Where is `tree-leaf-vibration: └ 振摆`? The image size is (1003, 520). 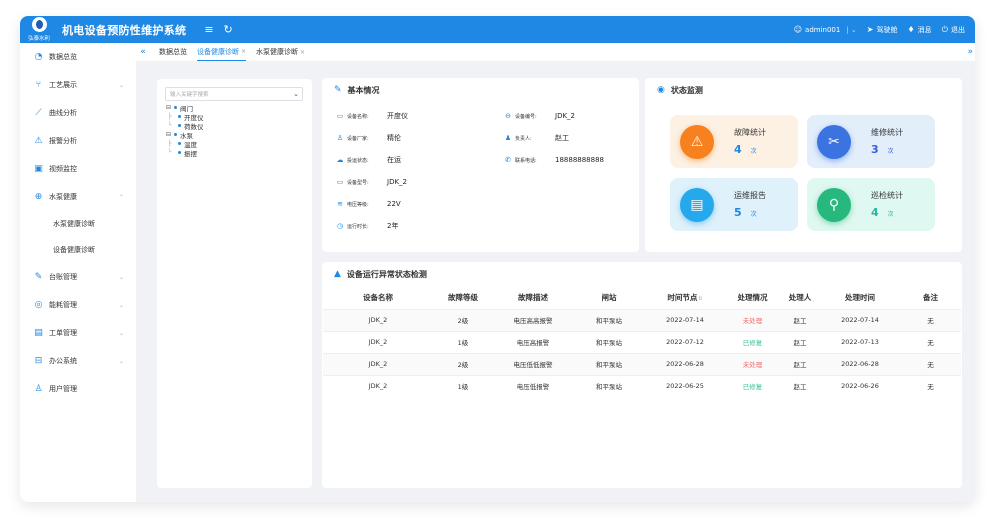
tree-leaf-vibration: └ 振摆 is located at coordinates (239, 153).